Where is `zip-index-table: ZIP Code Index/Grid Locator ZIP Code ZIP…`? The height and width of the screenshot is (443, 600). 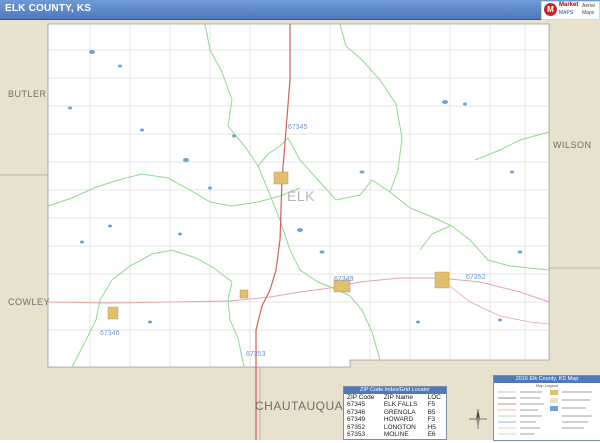
zip-index-table: ZIP Code Index/Grid Locator ZIP Code ZIP… is located at coordinates (395, 413).